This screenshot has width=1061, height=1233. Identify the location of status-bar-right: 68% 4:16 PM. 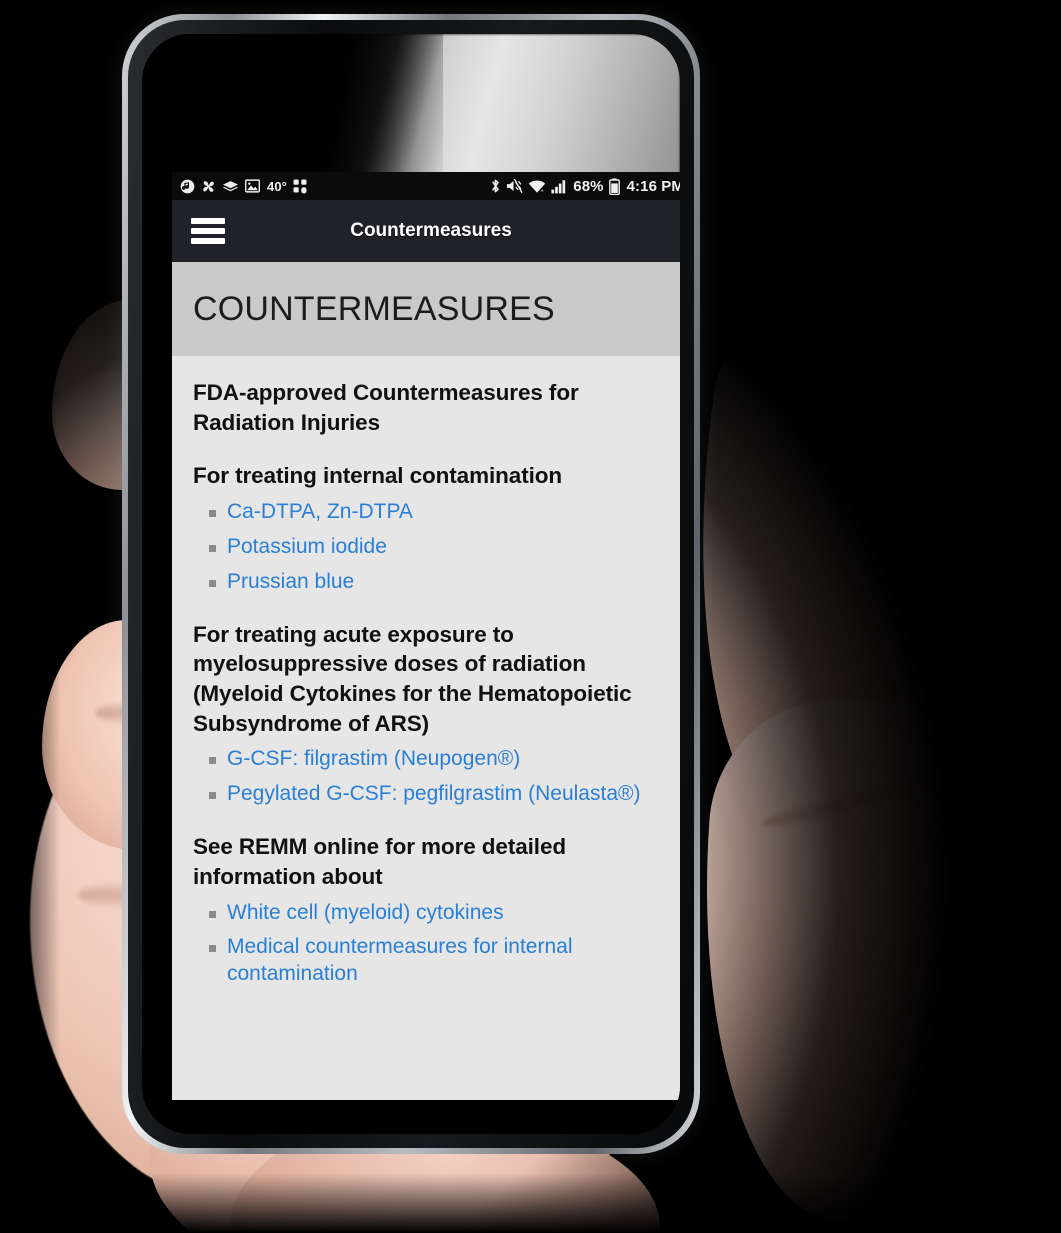
(585, 186).